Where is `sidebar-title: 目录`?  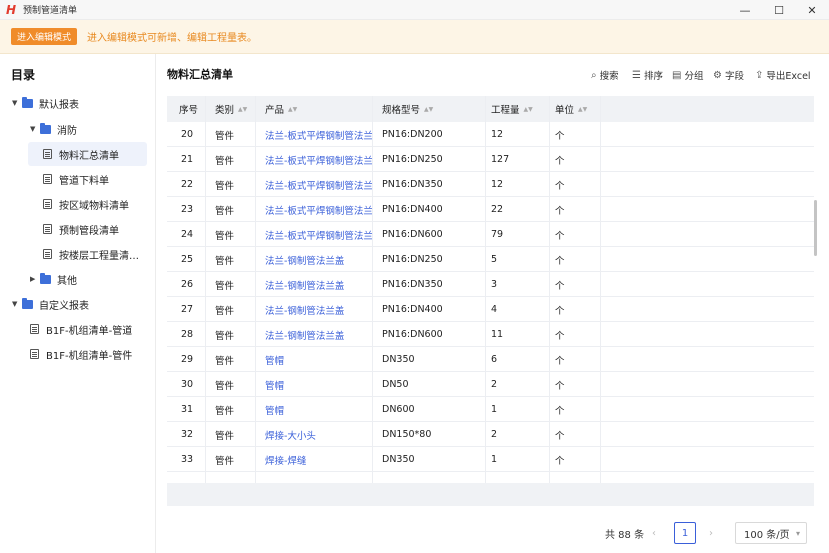
sidebar-title: 目录 is located at coordinates (23, 75).